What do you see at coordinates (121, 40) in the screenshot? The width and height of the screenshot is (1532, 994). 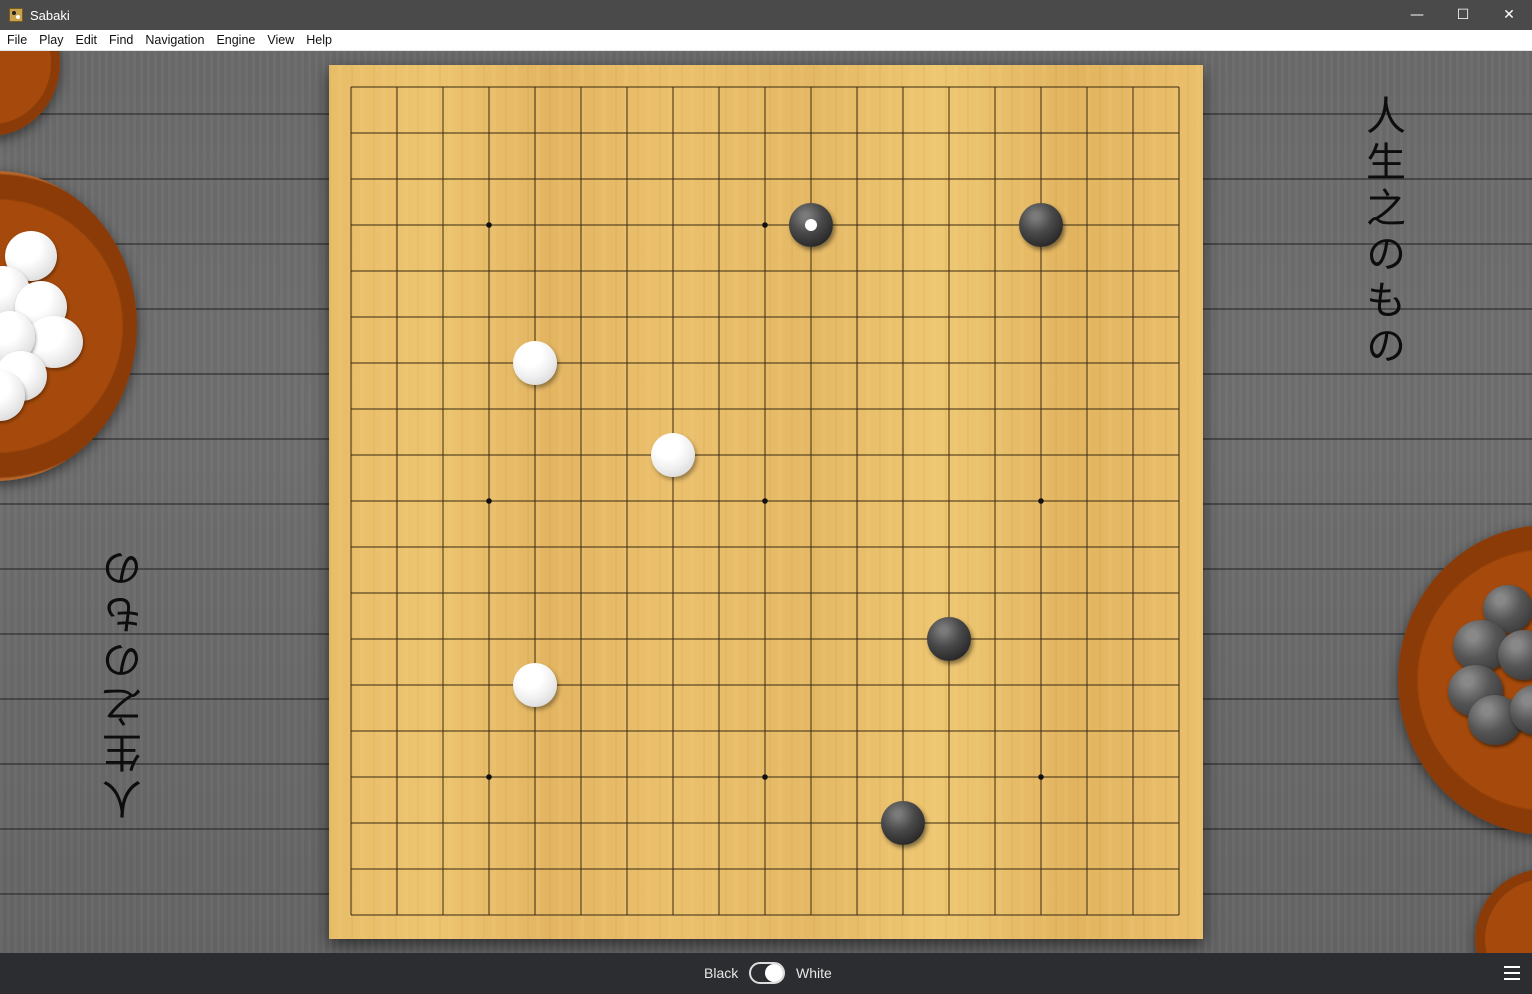 I see `menu-find: Find` at bounding box center [121, 40].